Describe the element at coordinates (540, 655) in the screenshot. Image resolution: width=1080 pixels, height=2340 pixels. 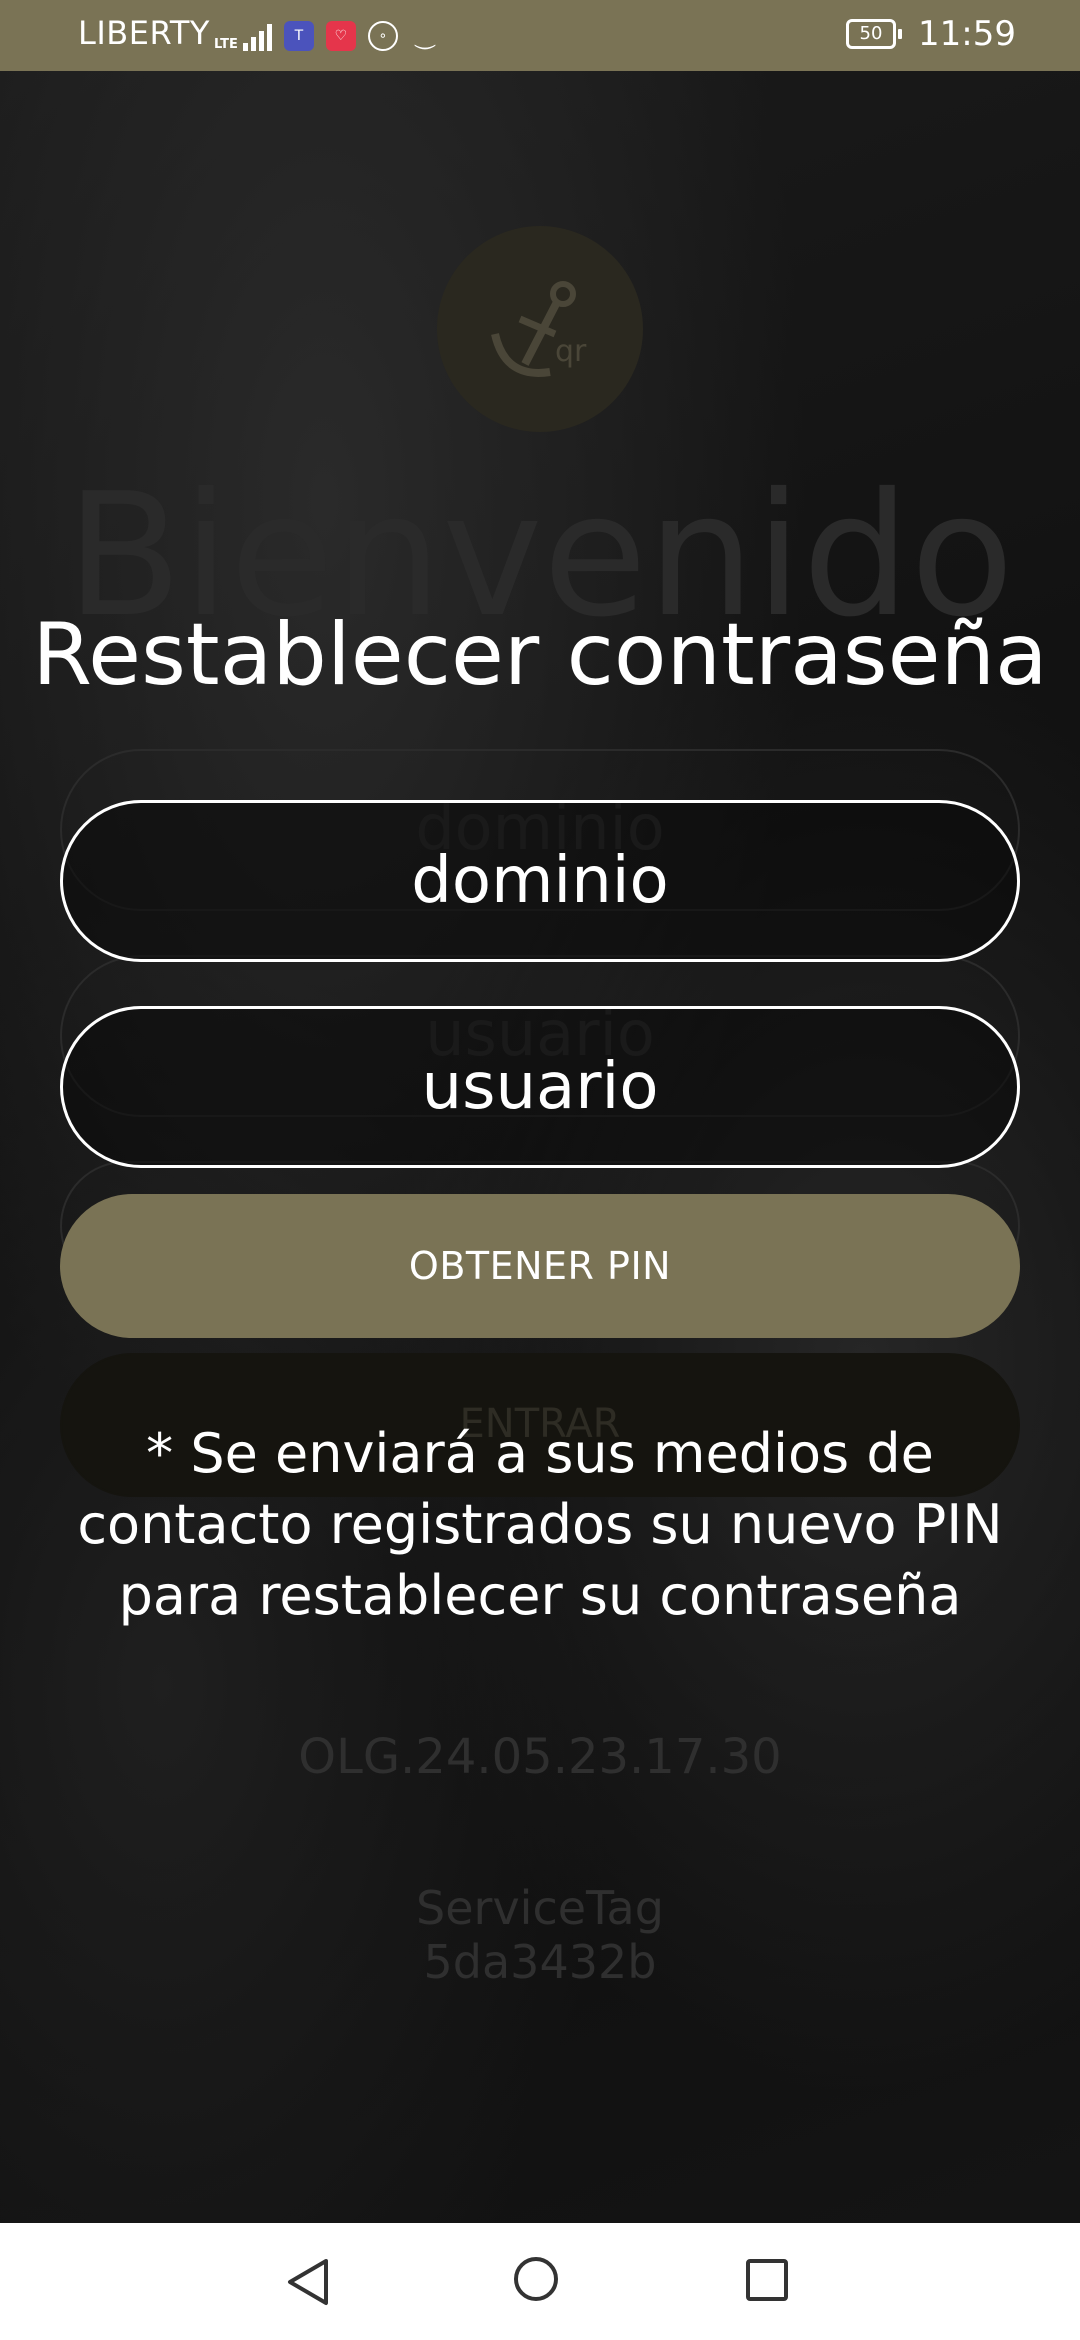
I see `reset-password-title: Restablecer contraseña` at that location.